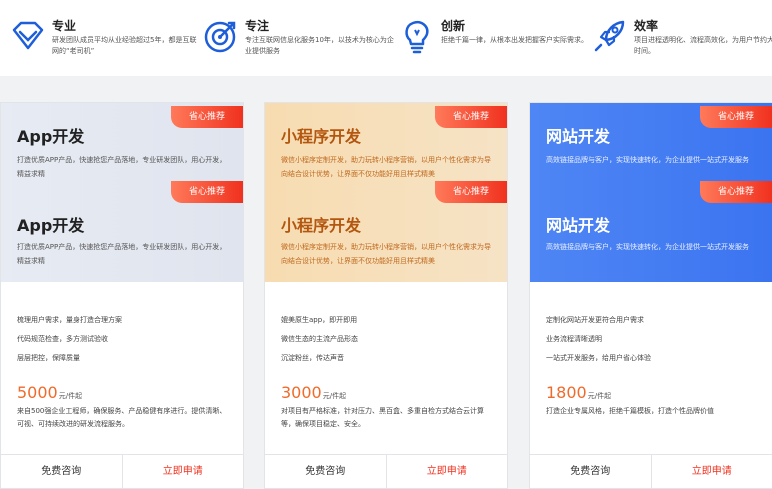 This screenshot has height=489, width=772. Describe the element at coordinates (651, 231) in the screenshot. I see `card-banner-duplicate: 省心推荐 网站开发 高效链接品牌与客户，实现快速转化，为企业提供一站式开发服务` at that location.